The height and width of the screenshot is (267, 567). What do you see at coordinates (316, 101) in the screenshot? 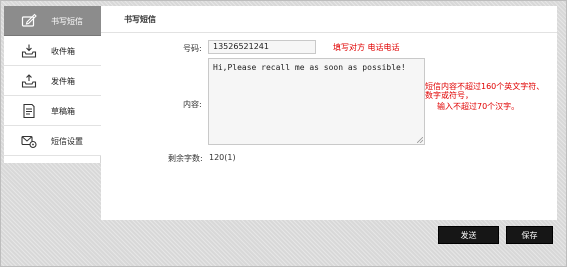
I see `message-textarea: Hi,Please recall me as soon as possible!` at bounding box center [316, 101].